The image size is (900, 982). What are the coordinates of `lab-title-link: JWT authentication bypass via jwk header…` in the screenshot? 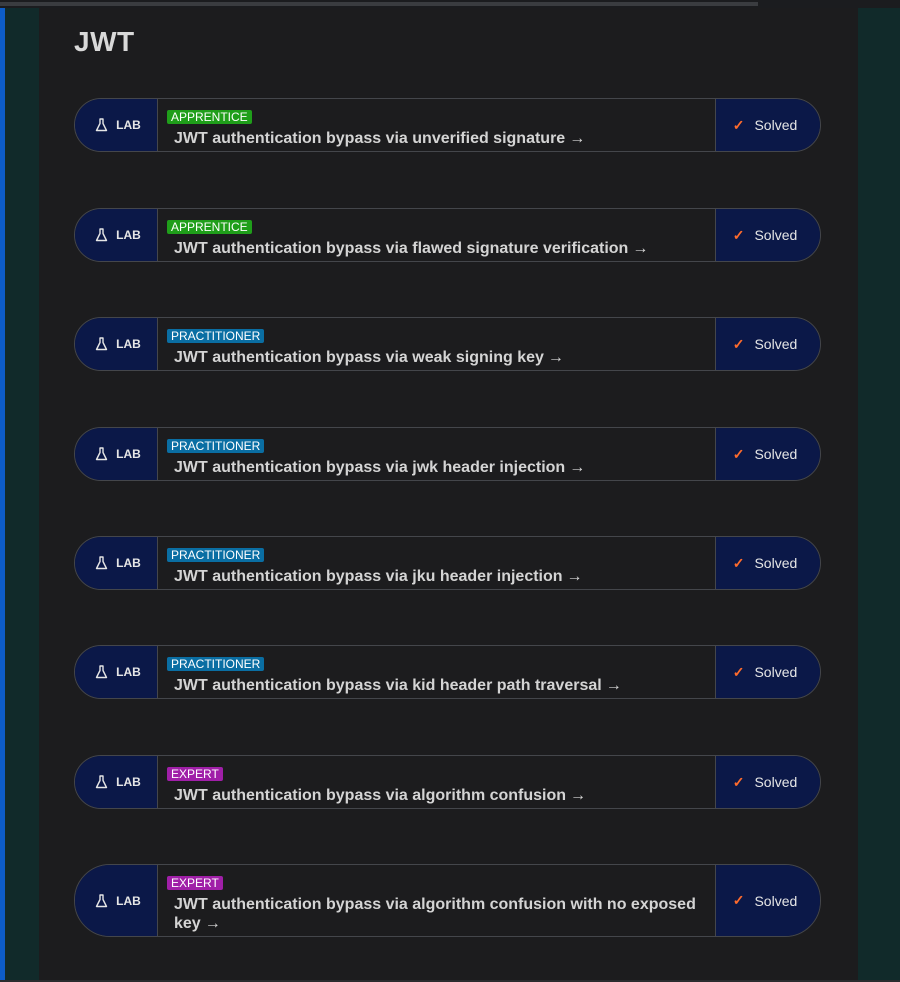 It's located at (439, 467).